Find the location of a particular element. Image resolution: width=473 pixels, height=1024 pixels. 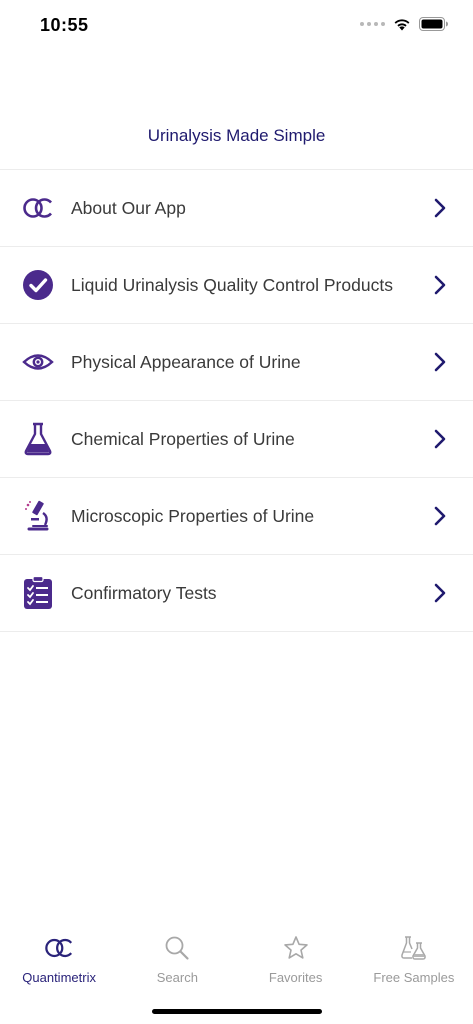

tab-label: Favorites is located at coordinates (295, 977).